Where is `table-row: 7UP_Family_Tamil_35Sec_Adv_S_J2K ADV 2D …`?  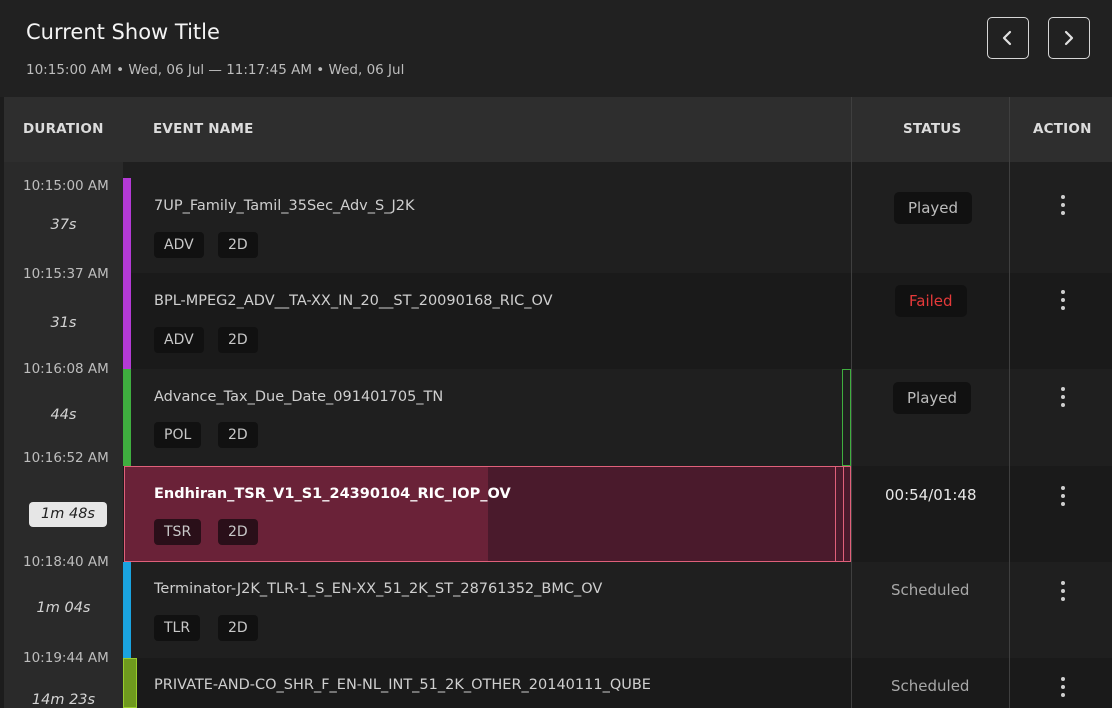 table-row: 7UP_Family_Tamil_35Sec_Adv_S_J2K ADV 2D … is located at coordinates (617, 217).